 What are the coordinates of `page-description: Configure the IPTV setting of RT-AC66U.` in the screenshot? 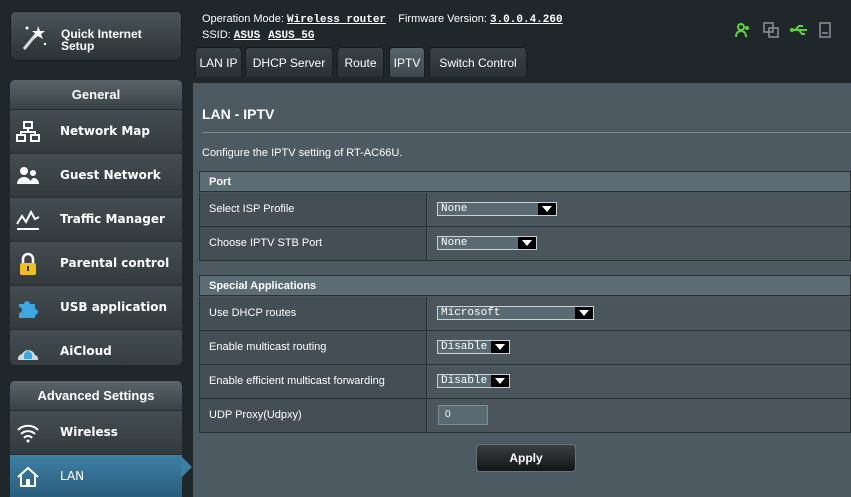 It's located at (302, 153).